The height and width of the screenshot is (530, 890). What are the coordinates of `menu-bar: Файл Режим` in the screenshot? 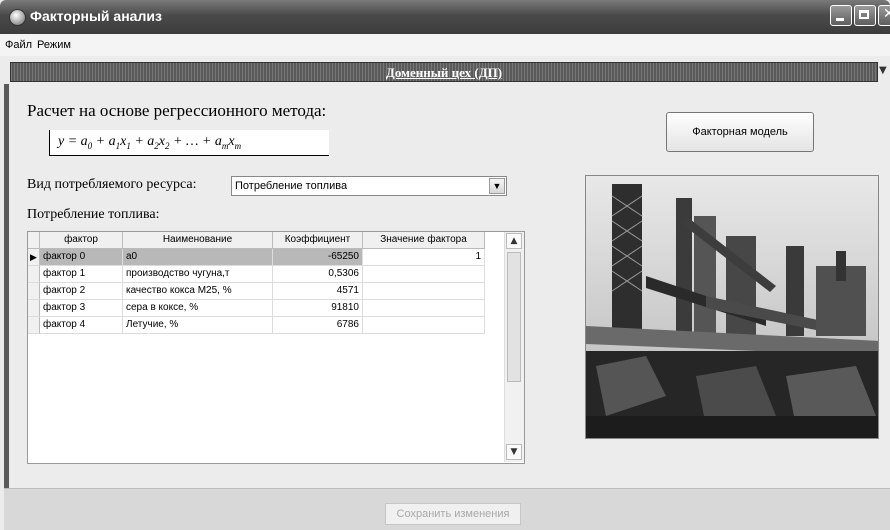 It's located at (445, 45).